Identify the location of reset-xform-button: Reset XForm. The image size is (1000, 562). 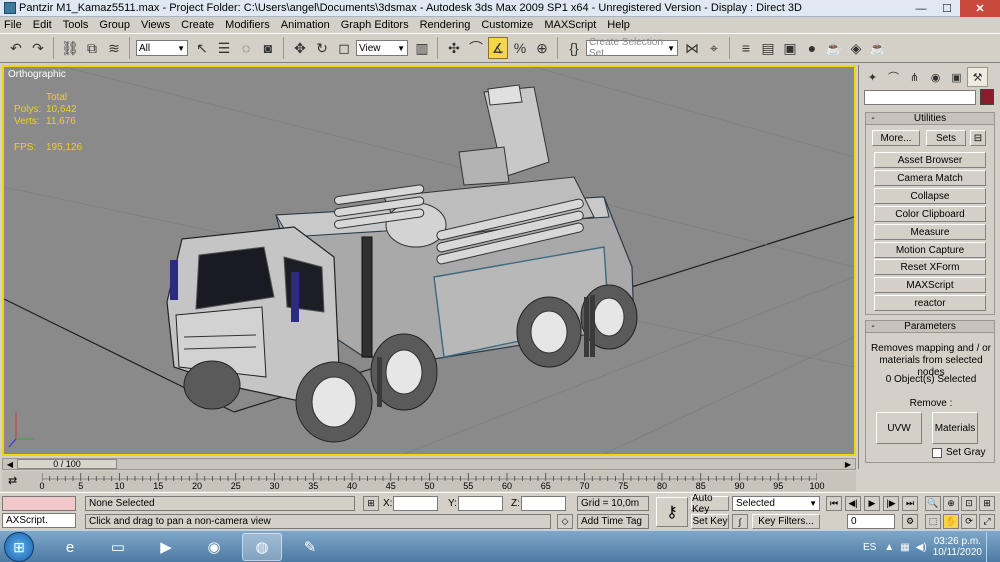
(930, 267).